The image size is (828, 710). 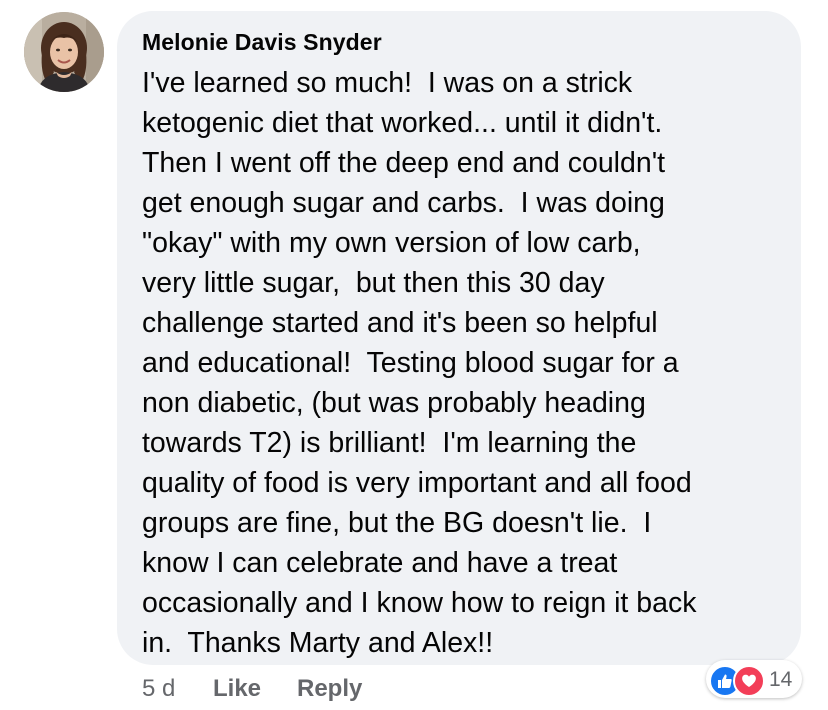 I want to click on comment-line: I've learned so much! I was on a strick, so click(x=387, y=83).